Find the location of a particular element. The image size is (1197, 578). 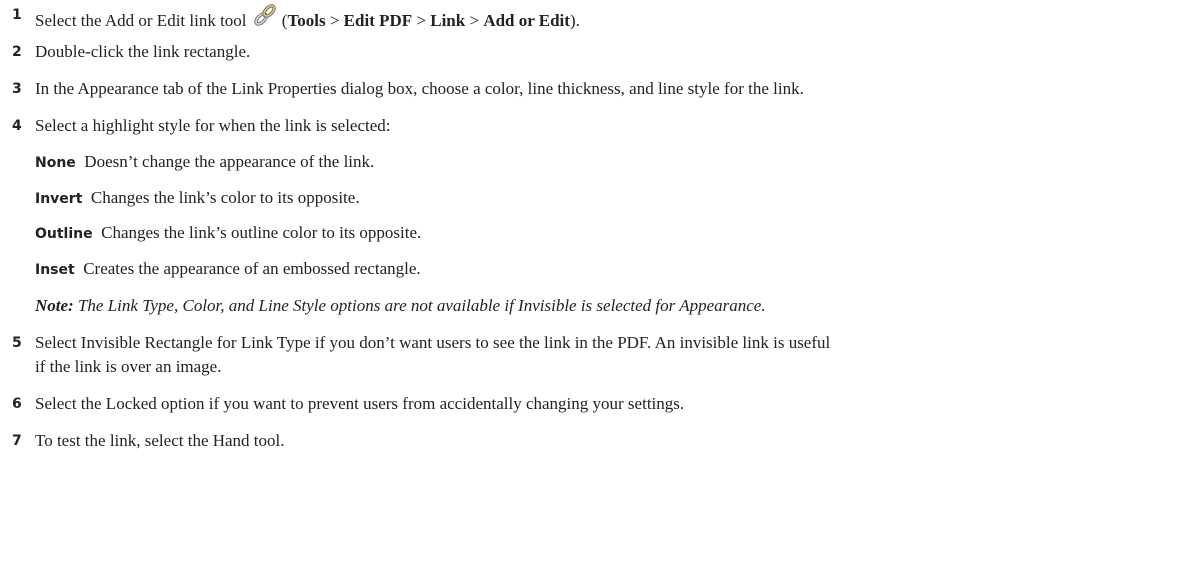

step-text-intro: Select the Add or Edit link tool is located at coordinates (141, 20).